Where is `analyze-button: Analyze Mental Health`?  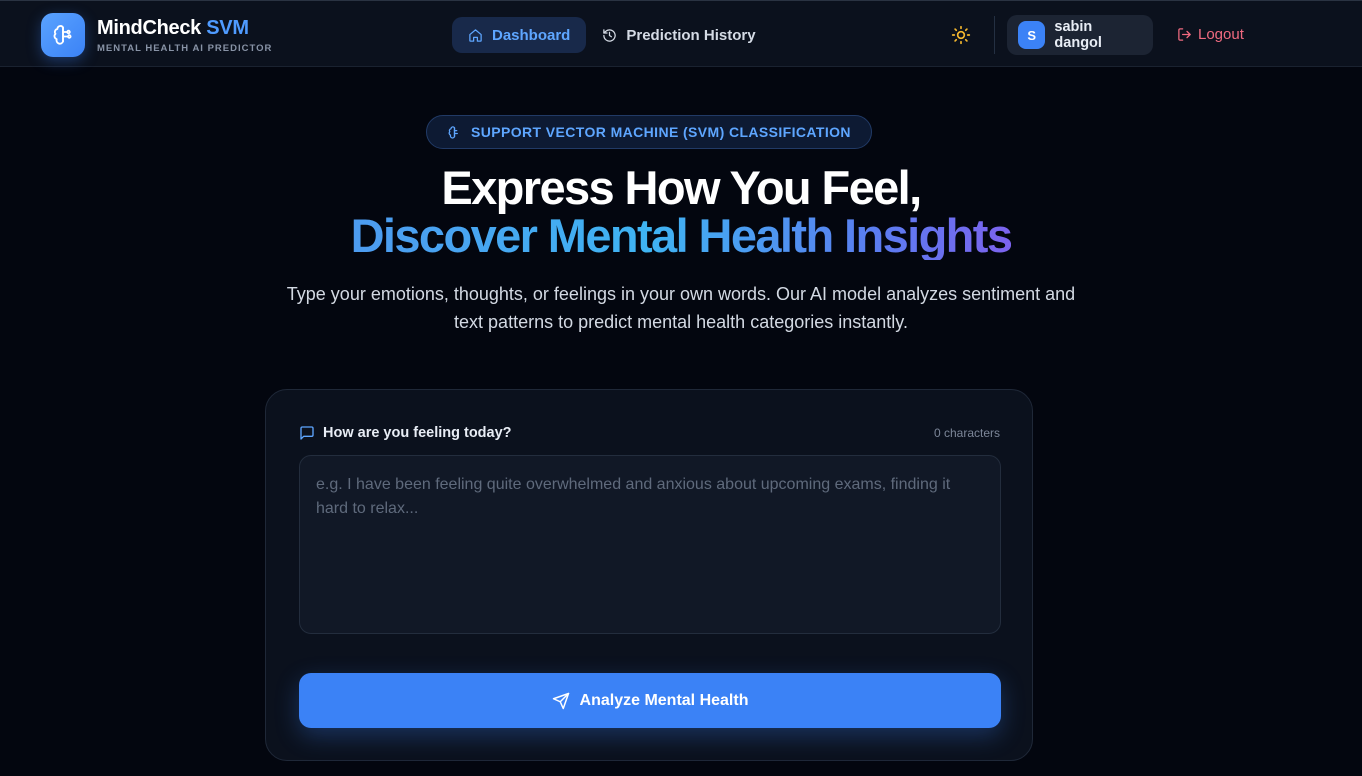 analyze-button: Analyze Mental Health is located at coordinates (650, 700).